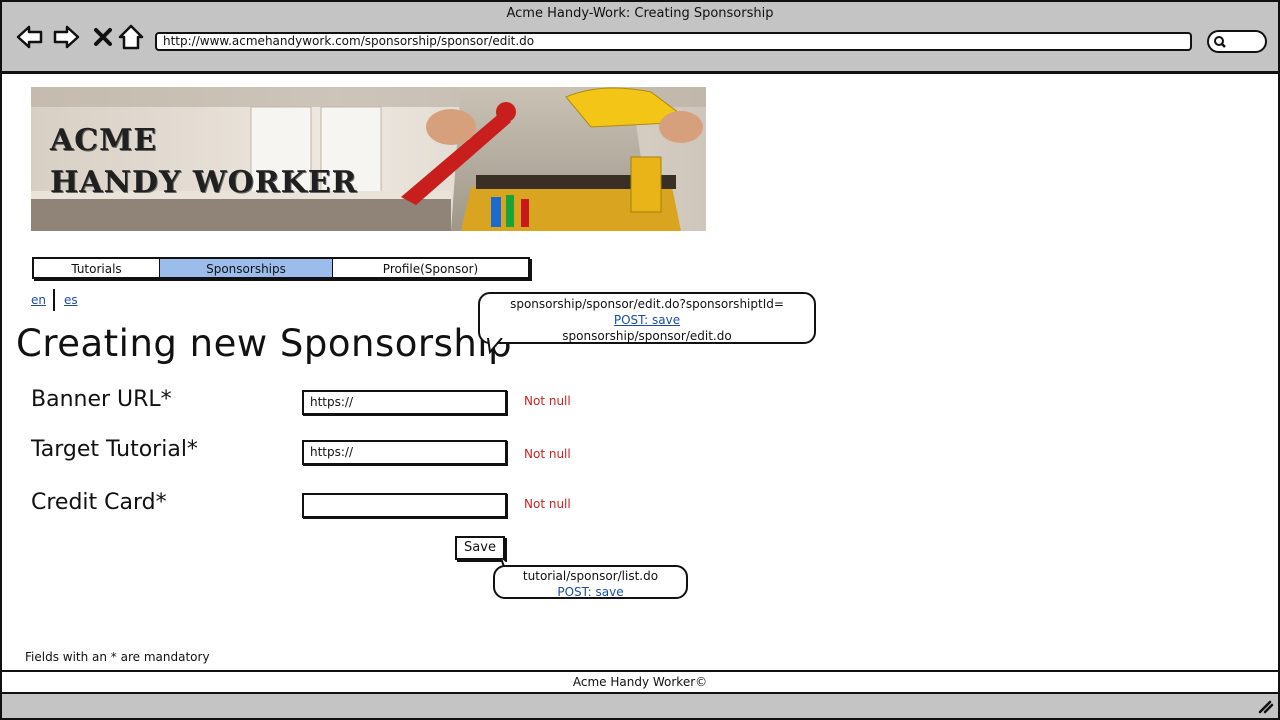  I want to click on stop-x-icon, so click(103, 37).